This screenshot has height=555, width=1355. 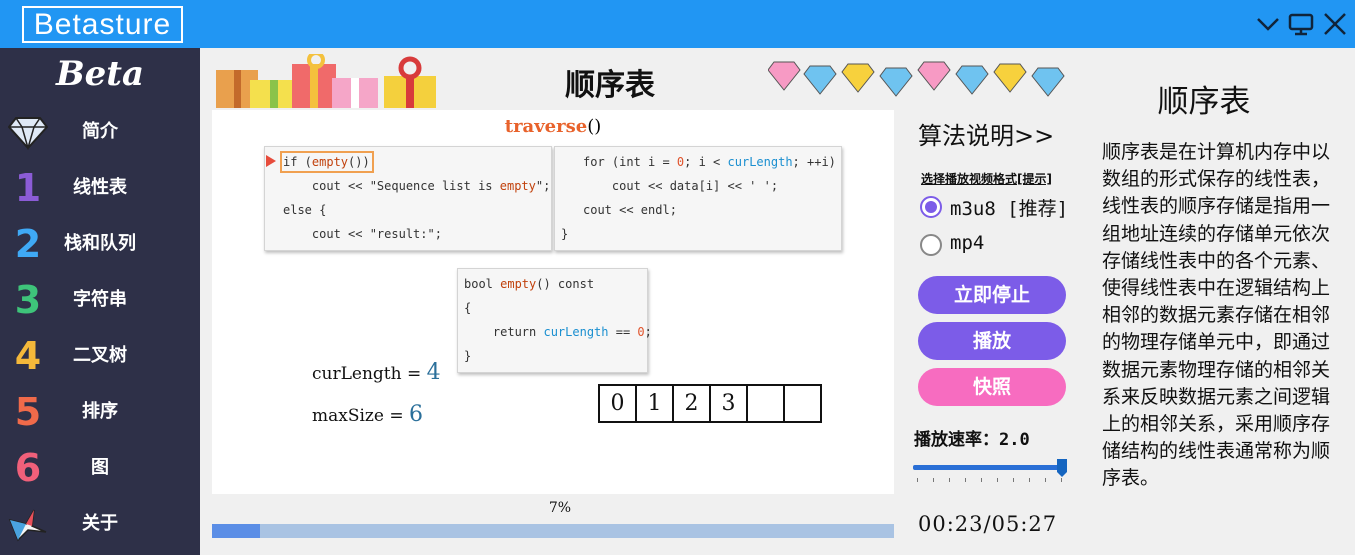 What do you see at coordinates (677, 24) in the screenshot?
I see `title-bar: Betasture` at bounding box center [677, 24].